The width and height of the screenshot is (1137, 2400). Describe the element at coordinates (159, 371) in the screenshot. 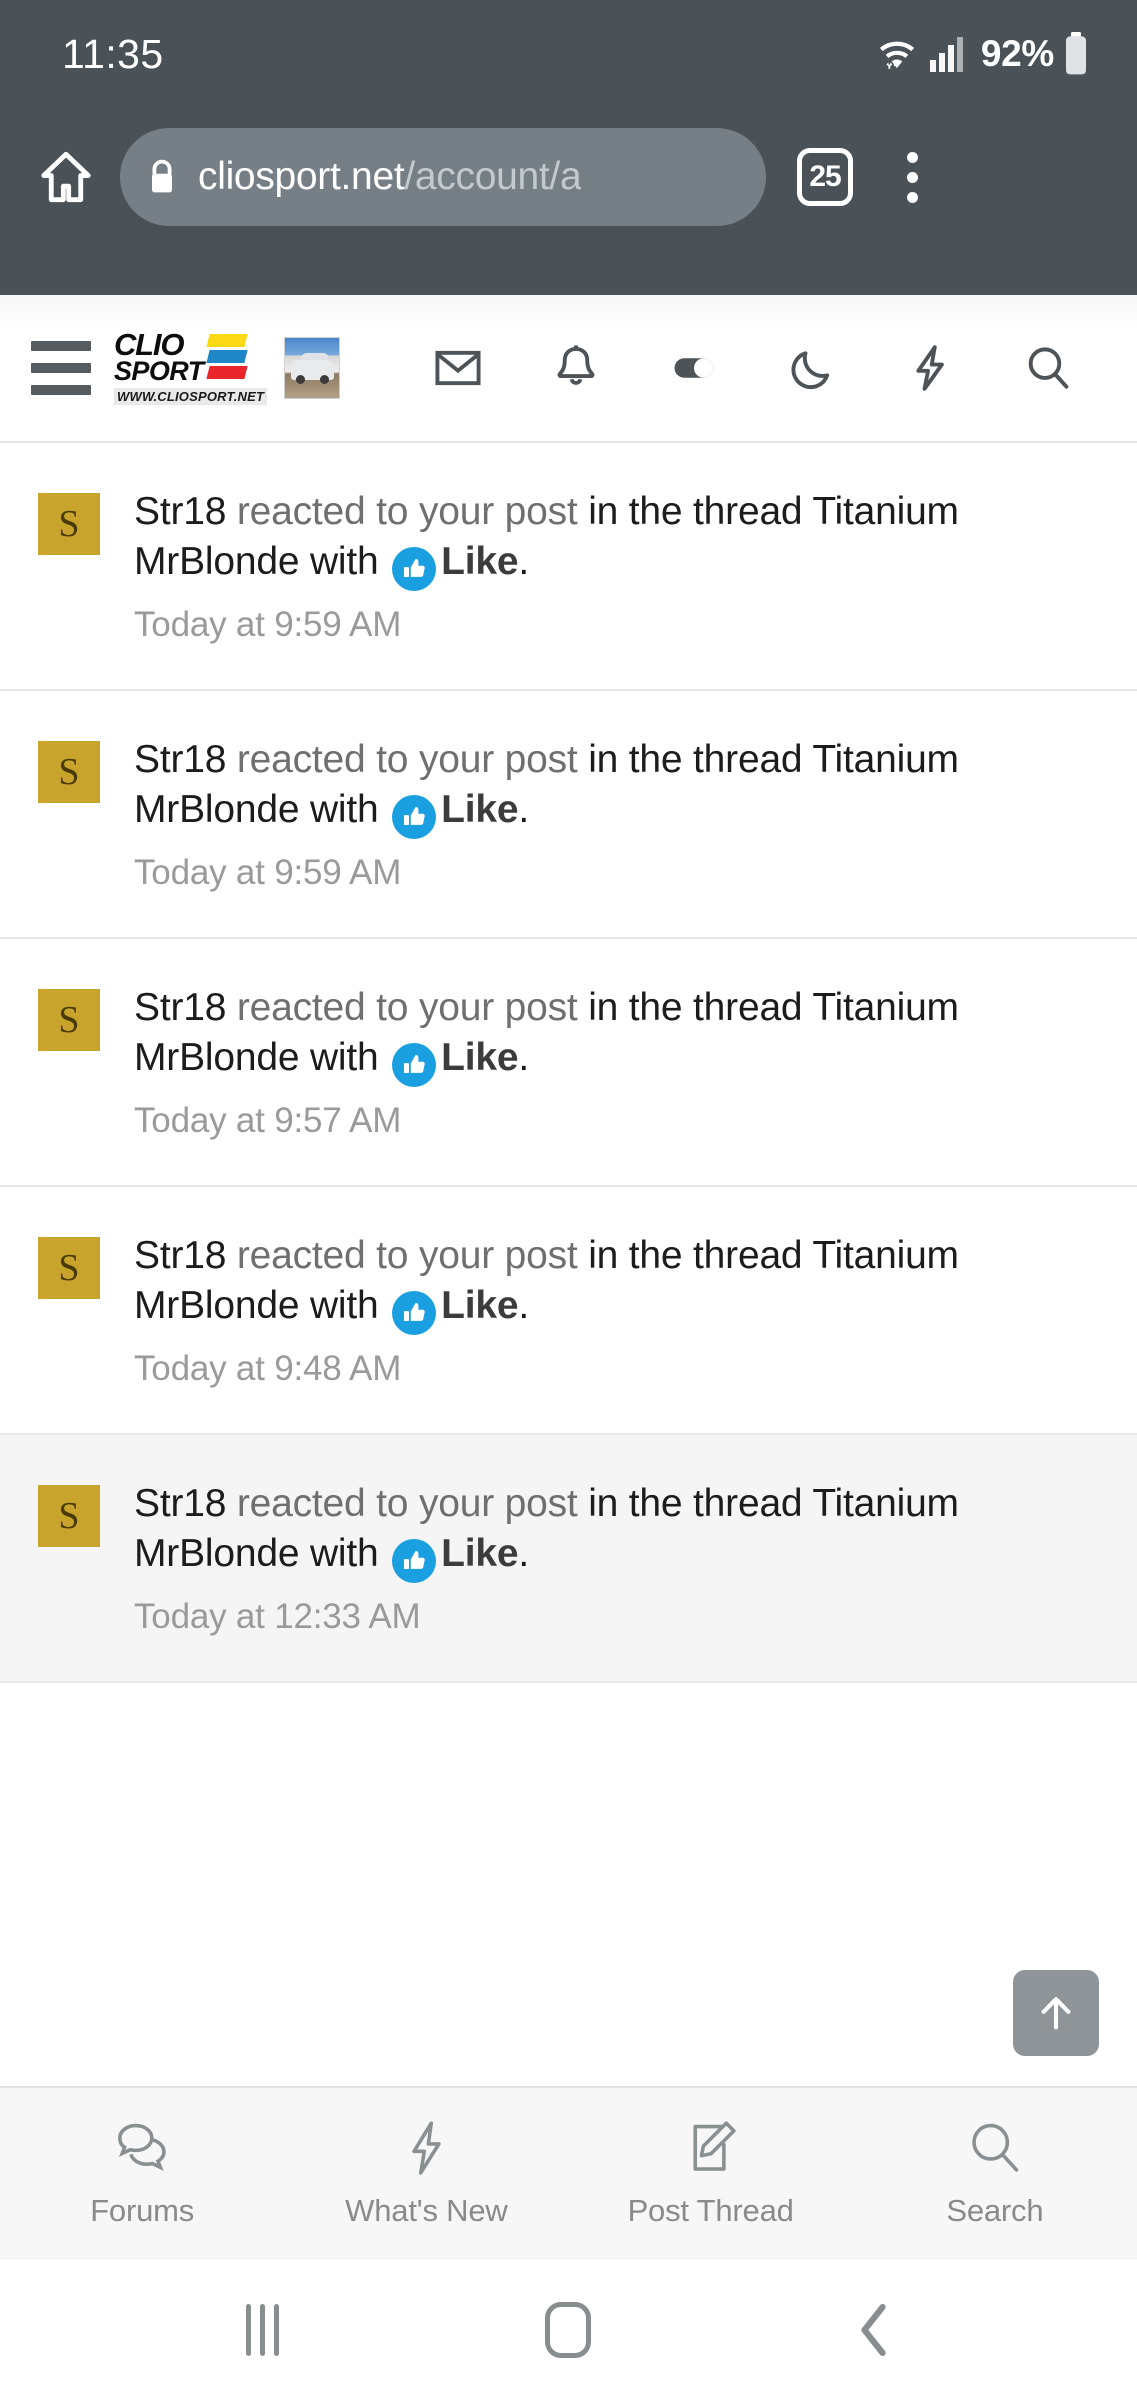

I see `logo-text-sport: SPORT` at that location.